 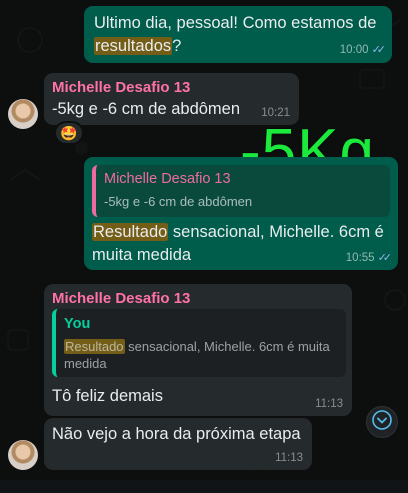 What do you see at coordinates (146, 109) in the screenshot?
I see `message-text: -5kg e -6 cm de abdômen` at bounding box center [146, 109].